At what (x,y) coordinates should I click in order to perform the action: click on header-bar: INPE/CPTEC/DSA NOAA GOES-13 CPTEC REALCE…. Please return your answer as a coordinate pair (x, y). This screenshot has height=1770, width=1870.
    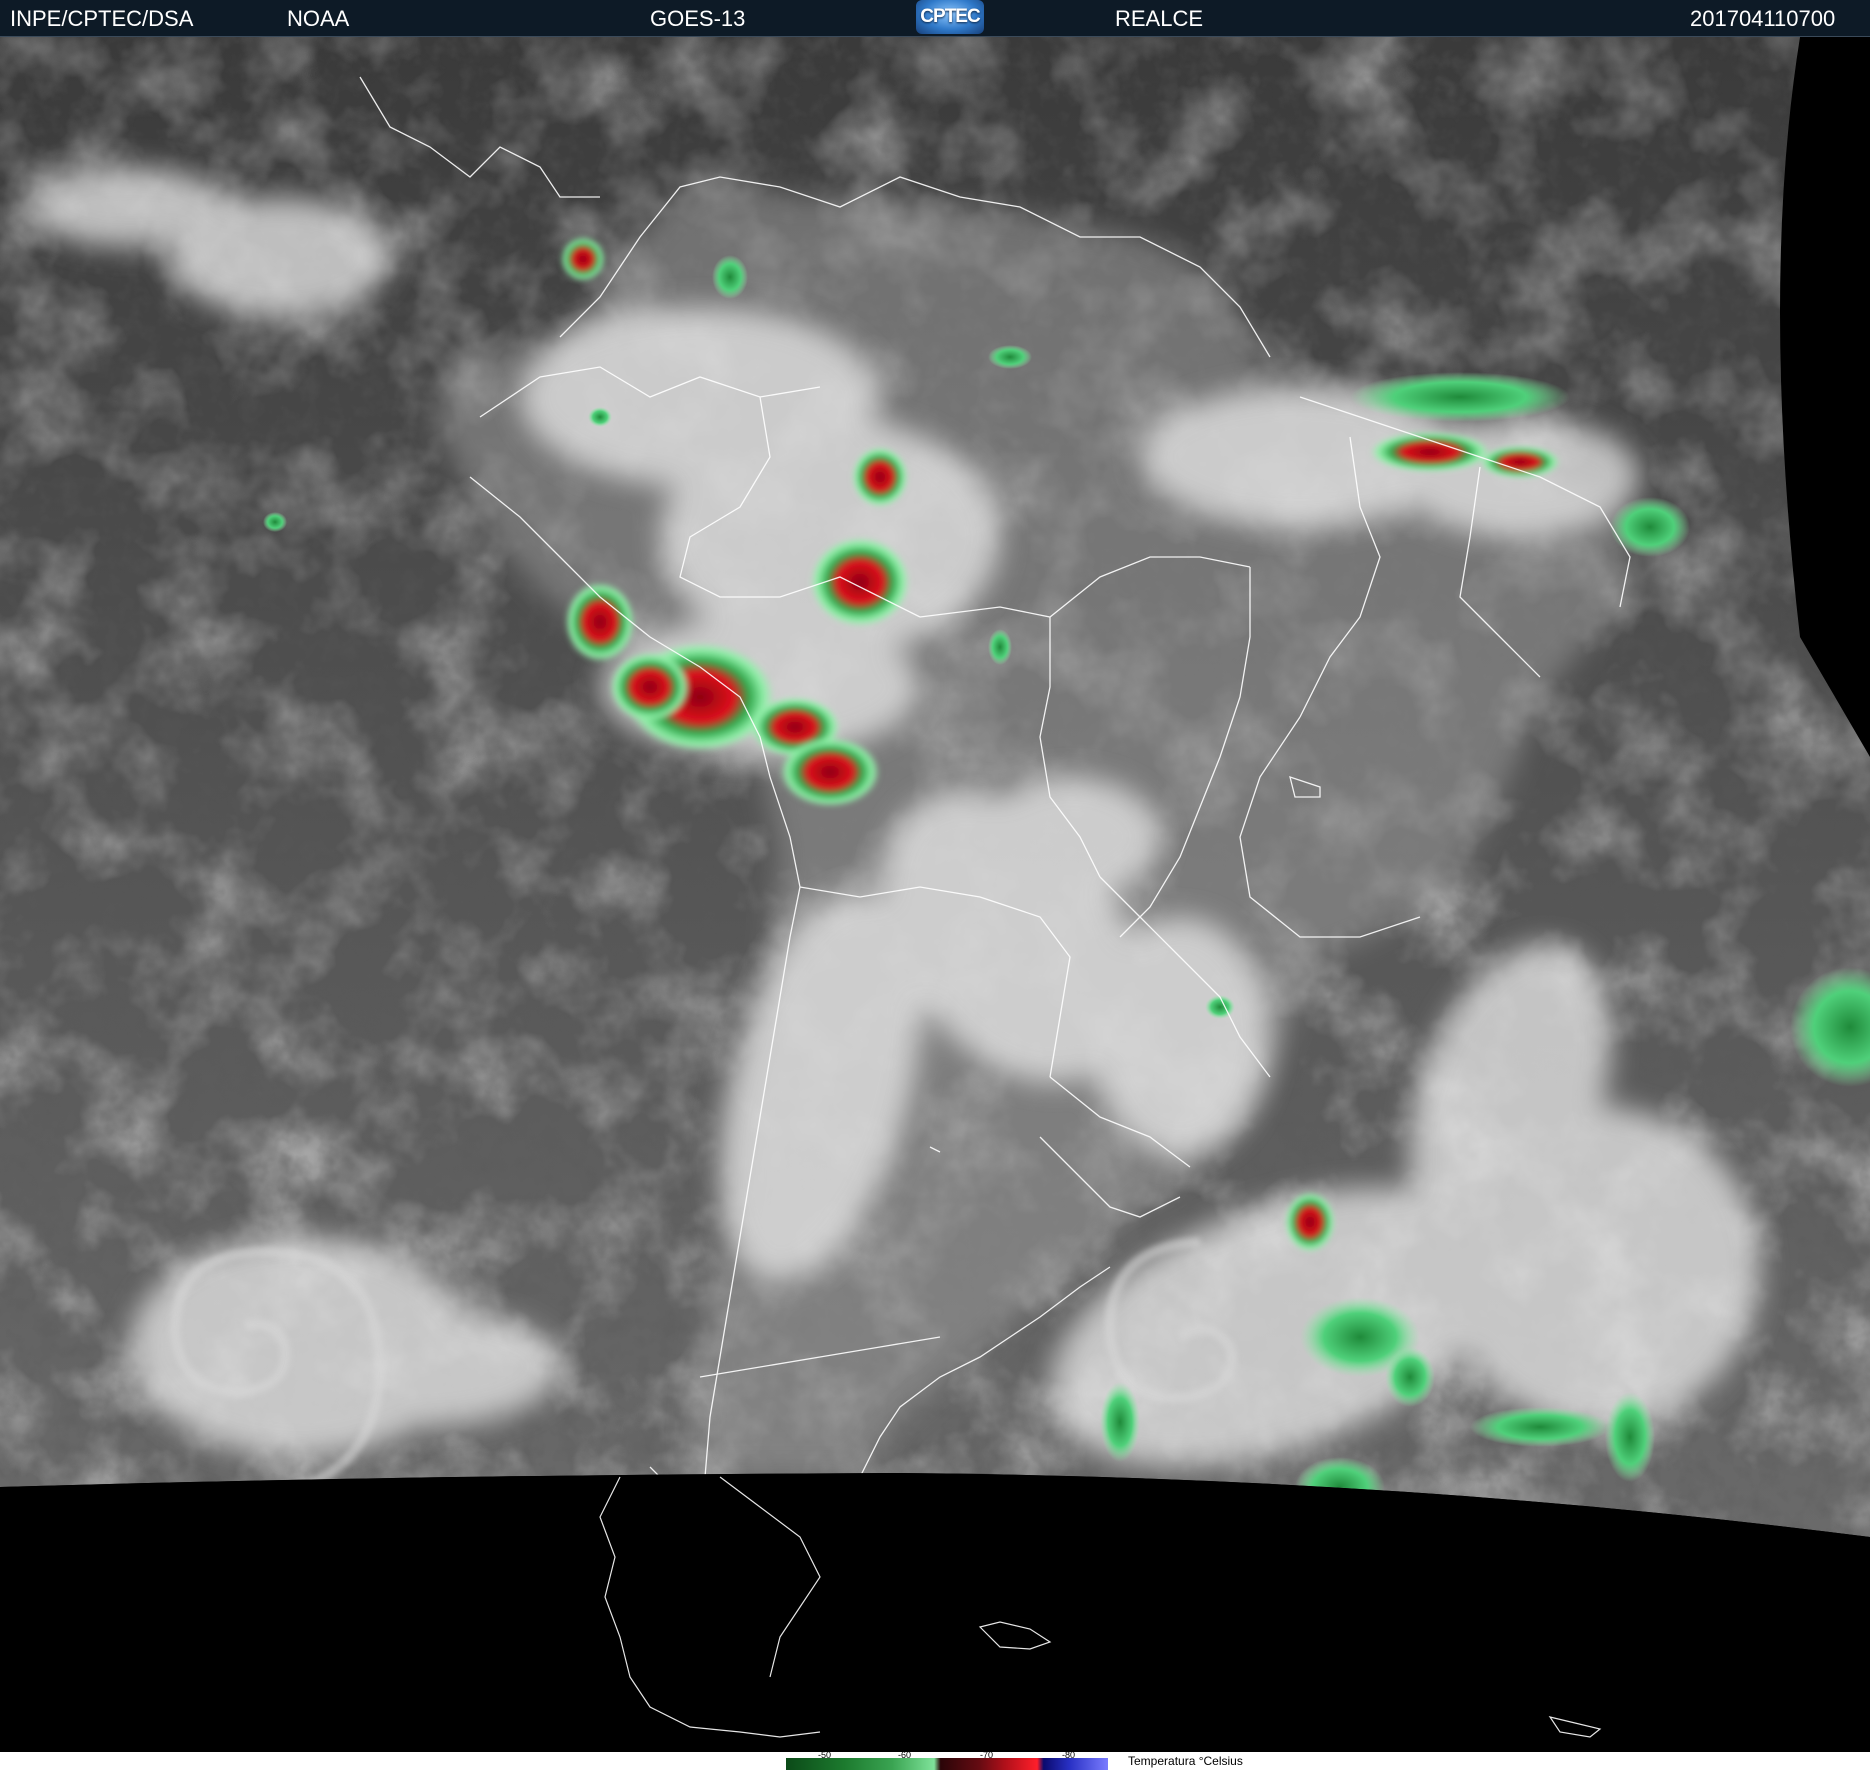
    Looking at the image, I should click on (935, 18).